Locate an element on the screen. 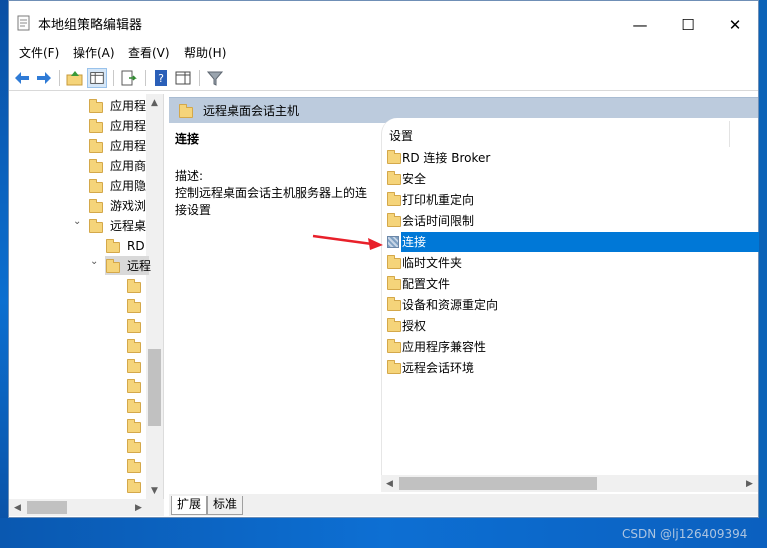  tab-extended: 扩展 is located at coordinates (189, 505).